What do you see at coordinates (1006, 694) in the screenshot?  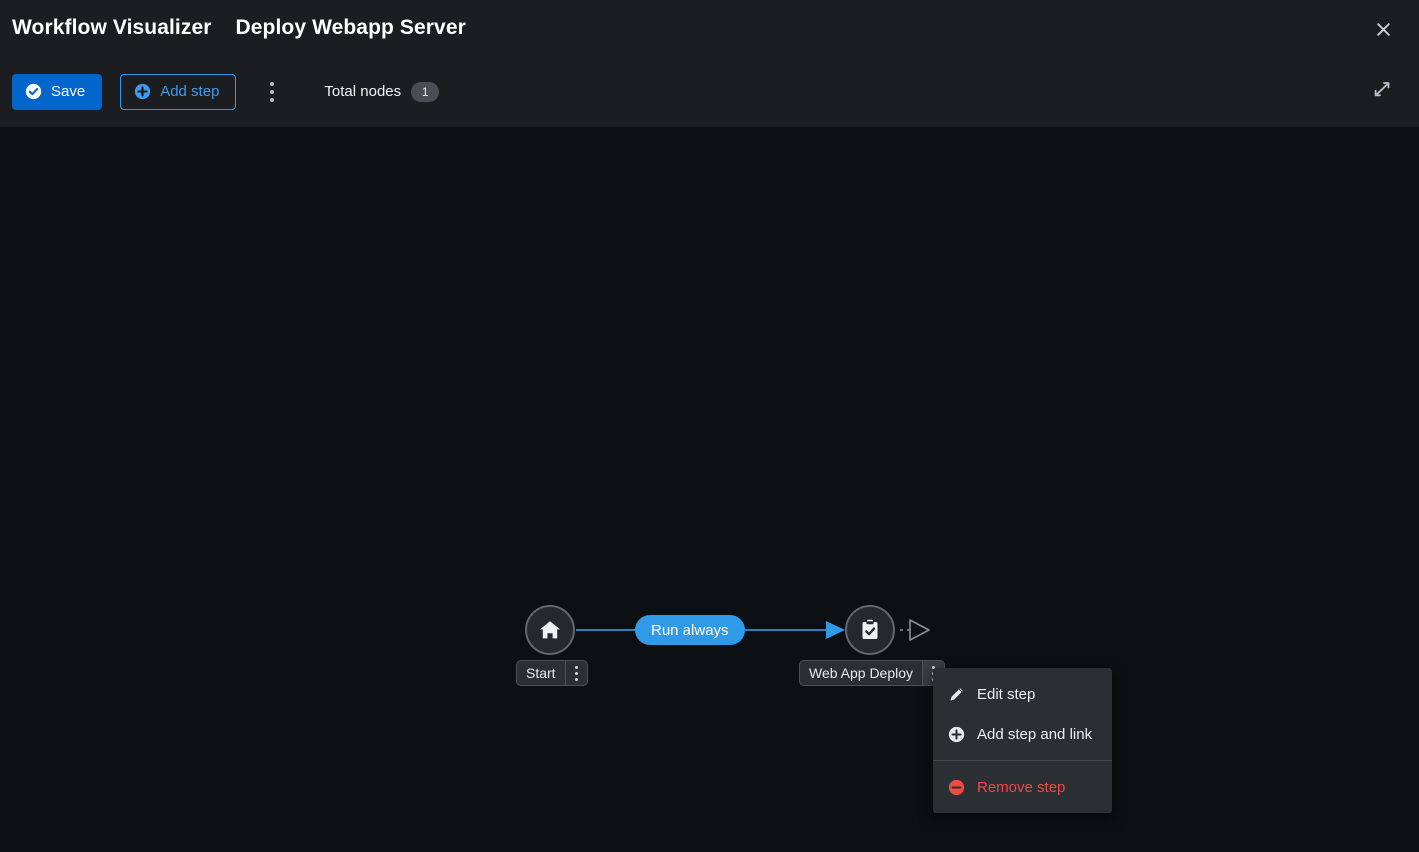 I see `context-menu-item-edit-step-label: Edit step` at bounding box center [1006, 694].